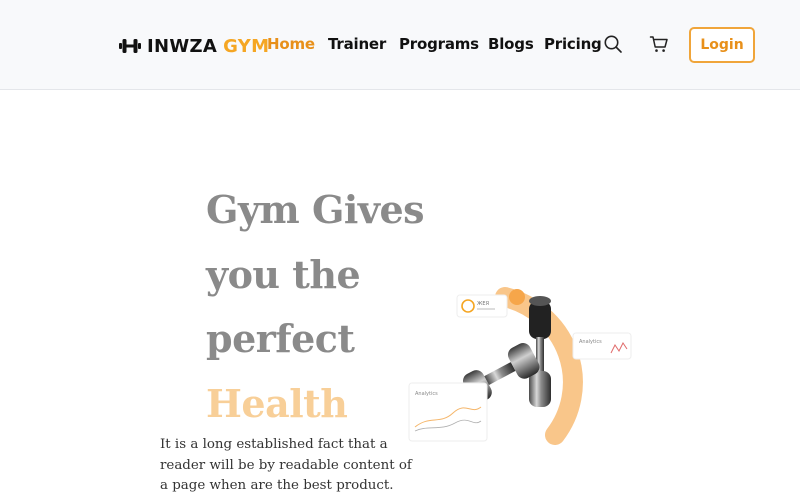 This screenshot has width=800, height=500. I want to click on nav-home: Home, so click(291, 44).